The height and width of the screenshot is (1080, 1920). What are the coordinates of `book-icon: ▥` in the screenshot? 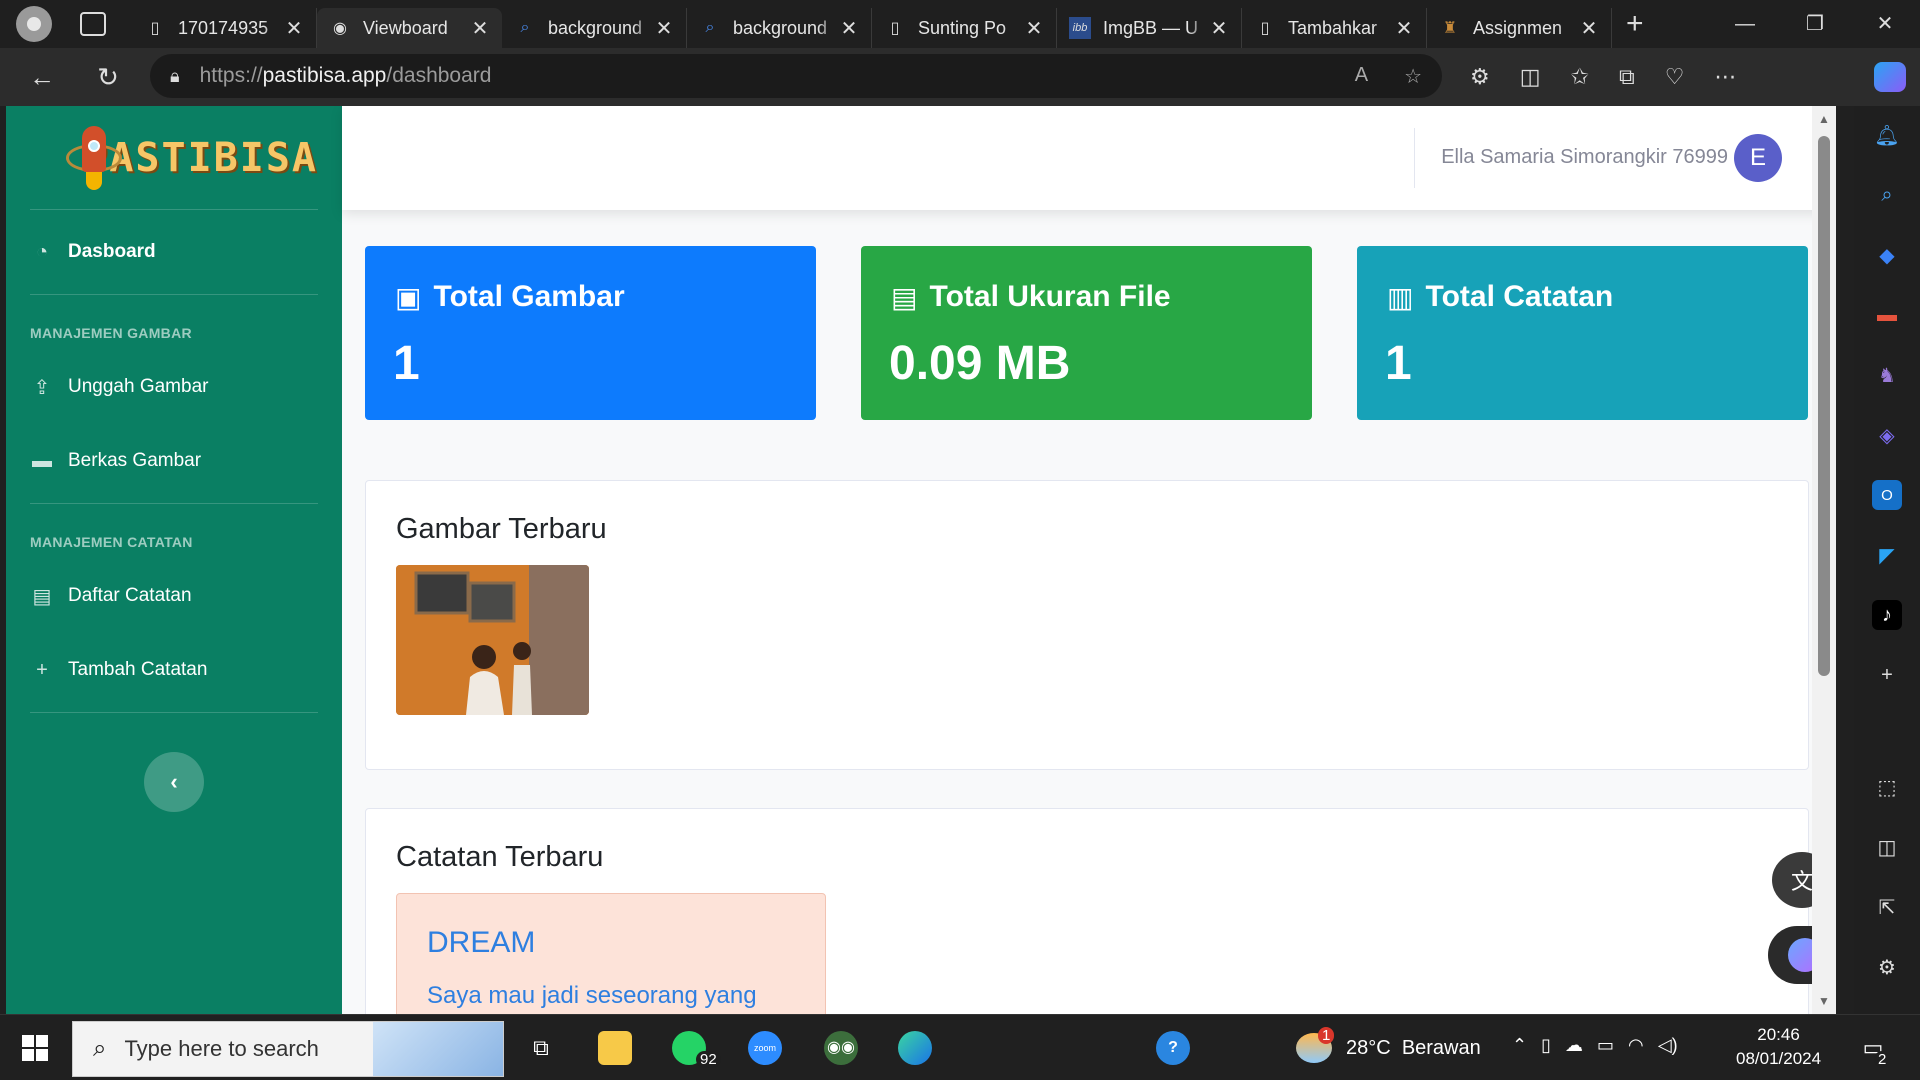 It's located at (1400, 297).